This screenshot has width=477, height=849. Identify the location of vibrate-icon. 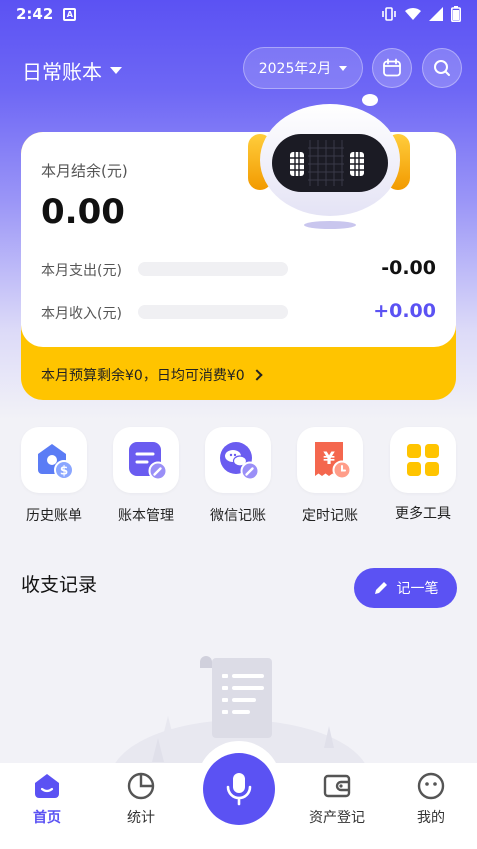
(389, 14).